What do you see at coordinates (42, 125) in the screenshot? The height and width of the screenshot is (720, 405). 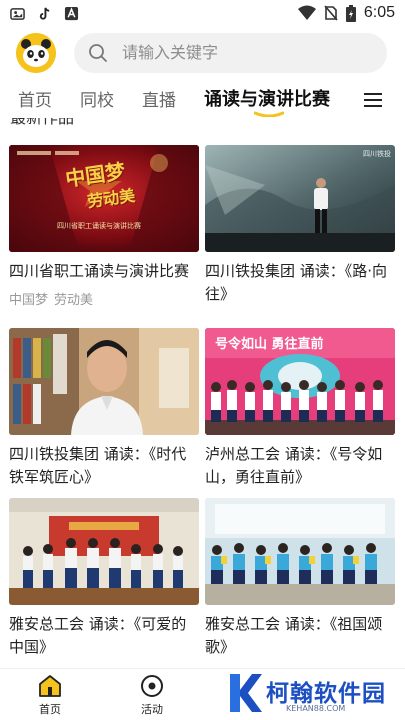 I see `section-title: 最新作品` at bounding box center [42, 125].